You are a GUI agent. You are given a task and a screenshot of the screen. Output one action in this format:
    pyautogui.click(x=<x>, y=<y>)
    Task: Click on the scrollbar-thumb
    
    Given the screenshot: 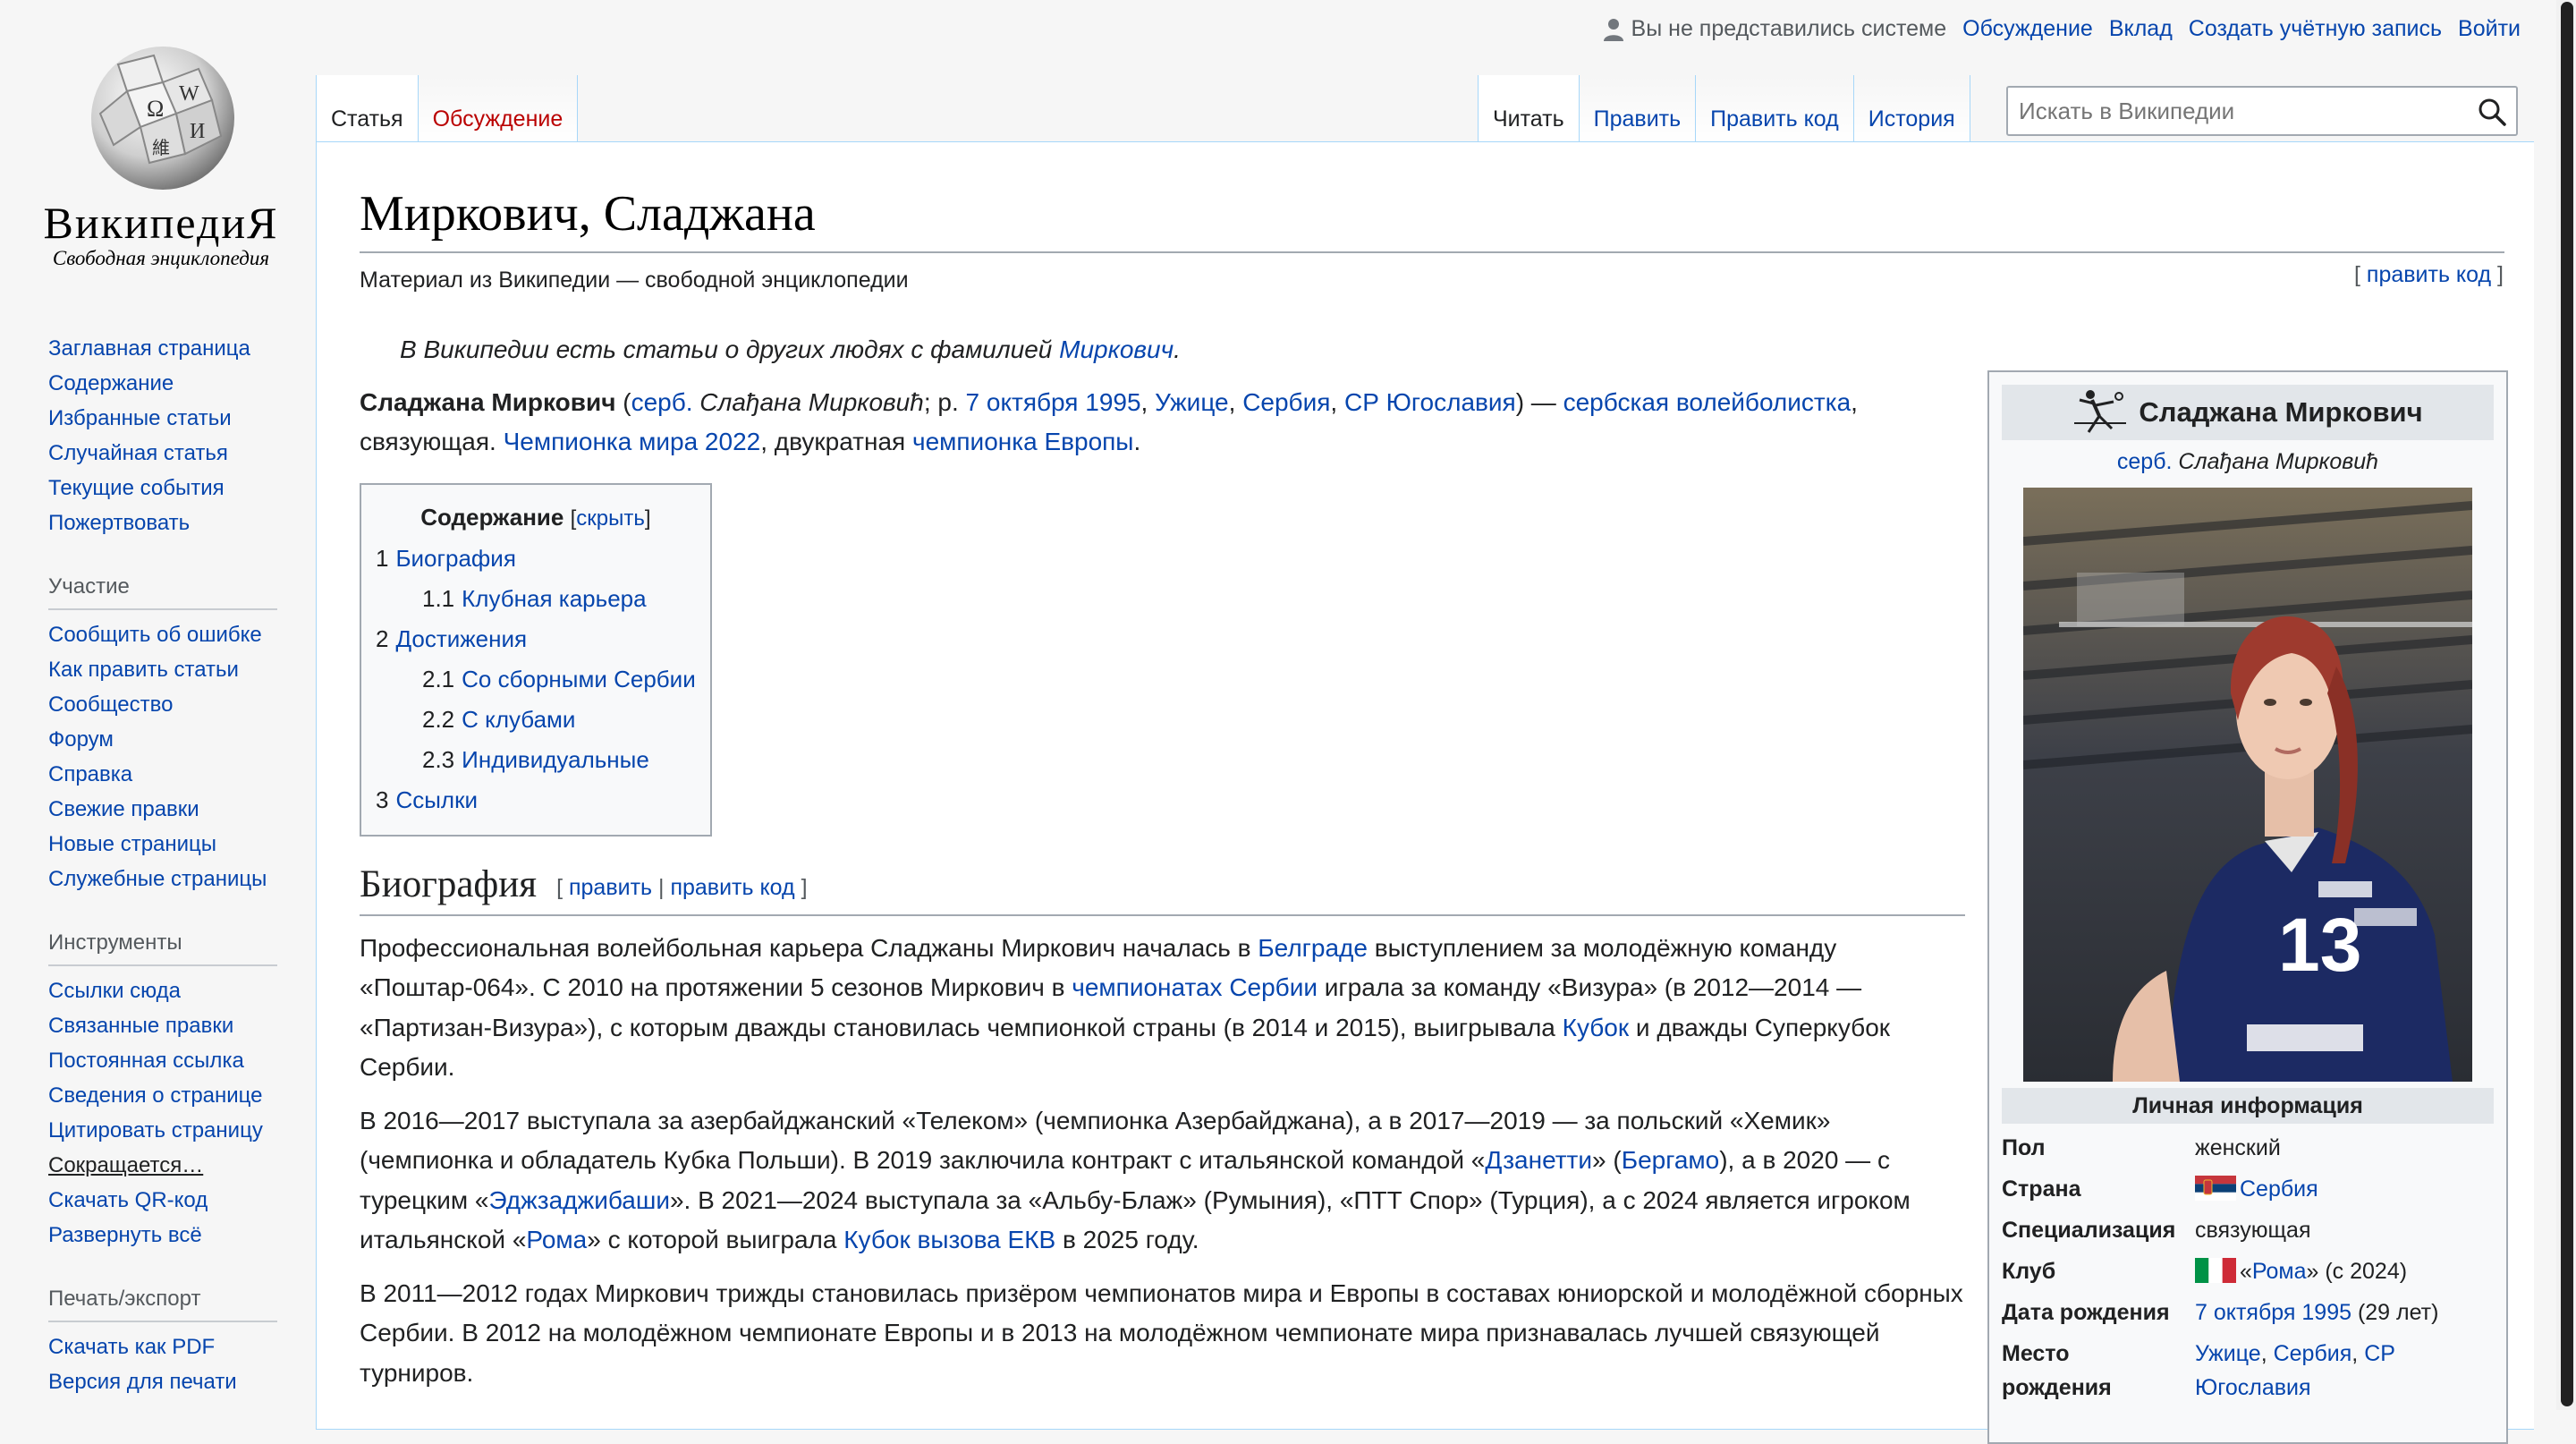 What is the action you would take?
    pyautogui.click(x=2567, y=704)
    